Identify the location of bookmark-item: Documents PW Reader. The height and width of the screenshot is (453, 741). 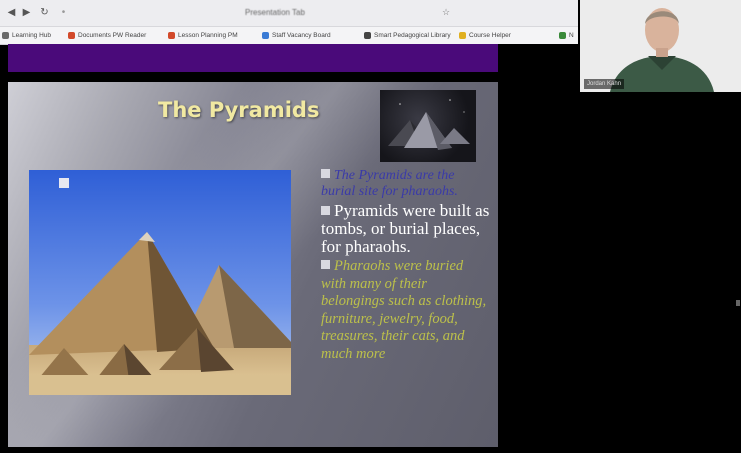
(114, 35).